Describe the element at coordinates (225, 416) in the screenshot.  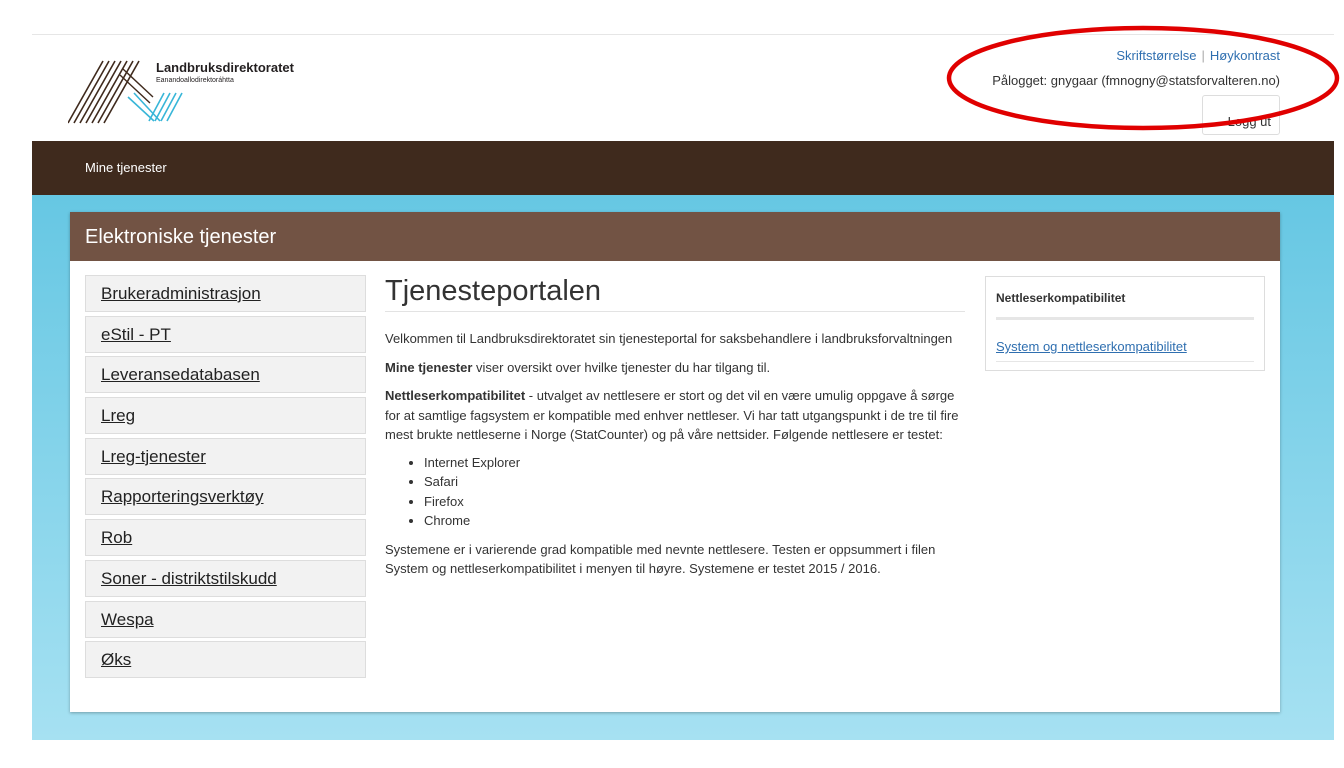
I see `menu-item-lreg: Lreg` at that location.